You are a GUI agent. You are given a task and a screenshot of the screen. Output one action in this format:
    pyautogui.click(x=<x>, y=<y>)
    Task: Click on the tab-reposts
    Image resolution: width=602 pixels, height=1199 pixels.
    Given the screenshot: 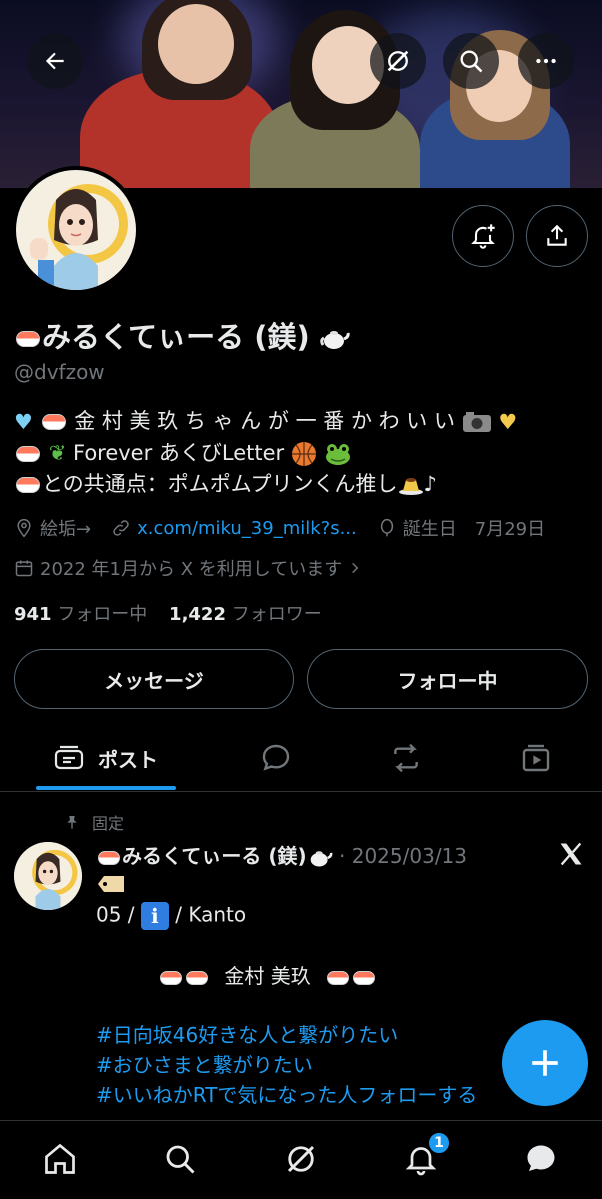 What is the action you would take?
    pyautogui.click(x=406, y=758)
    